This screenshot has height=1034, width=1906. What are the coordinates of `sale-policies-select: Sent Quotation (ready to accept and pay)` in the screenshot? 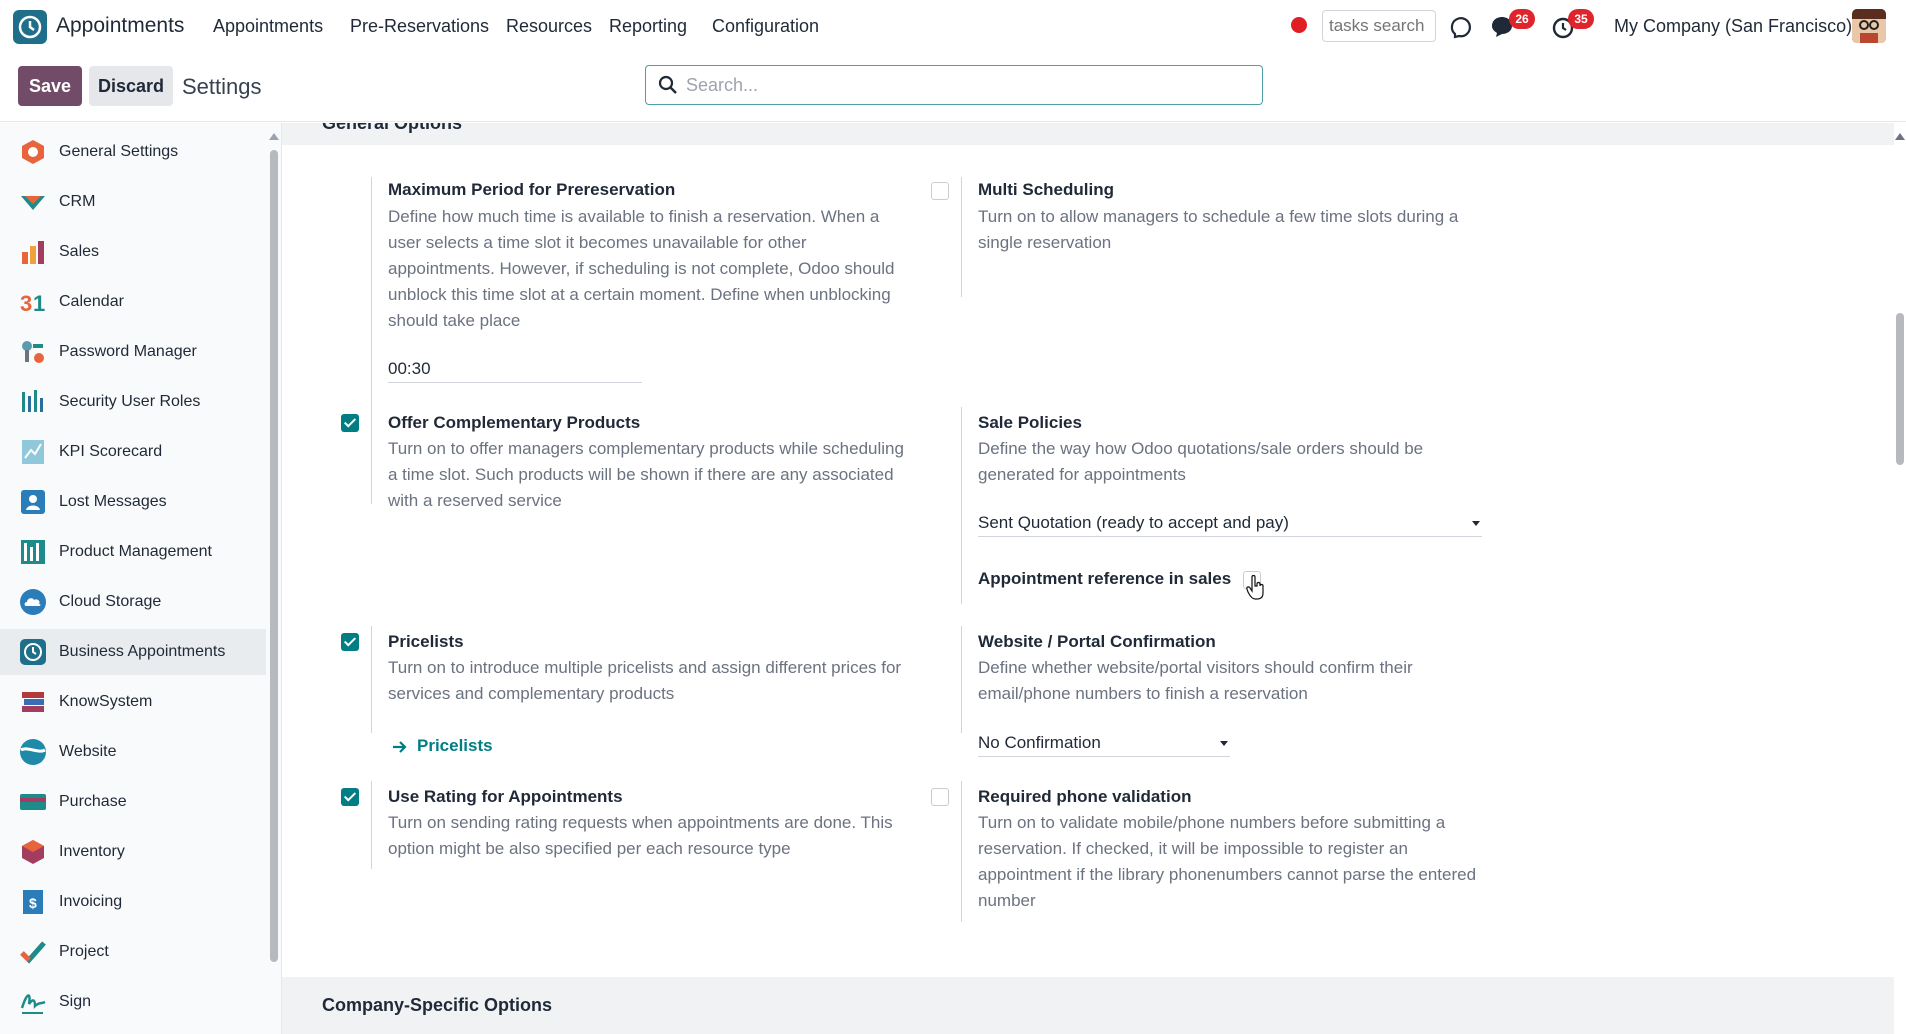 It's located at (1230, 523).